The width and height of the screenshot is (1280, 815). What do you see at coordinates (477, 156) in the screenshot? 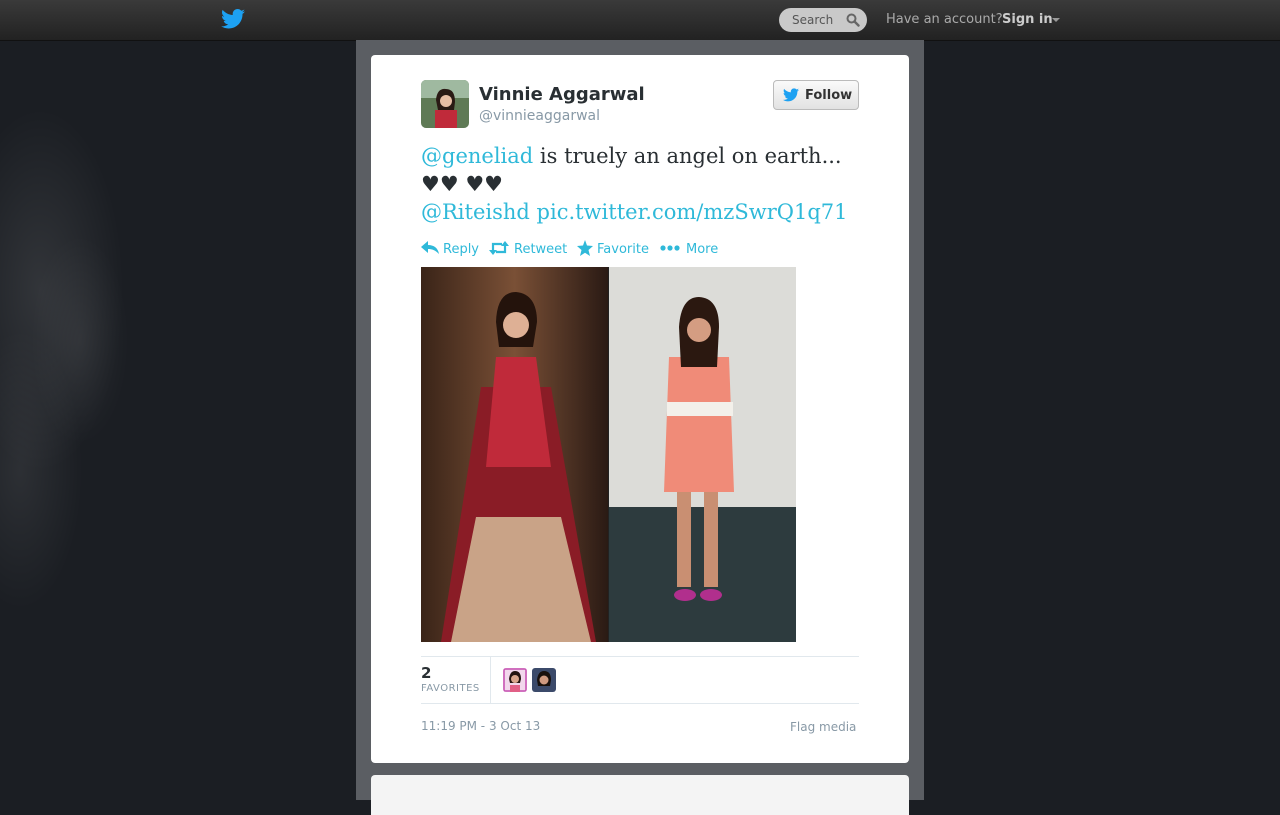
I see `mention-link: @geneliad` at bounding box center [477, 156].